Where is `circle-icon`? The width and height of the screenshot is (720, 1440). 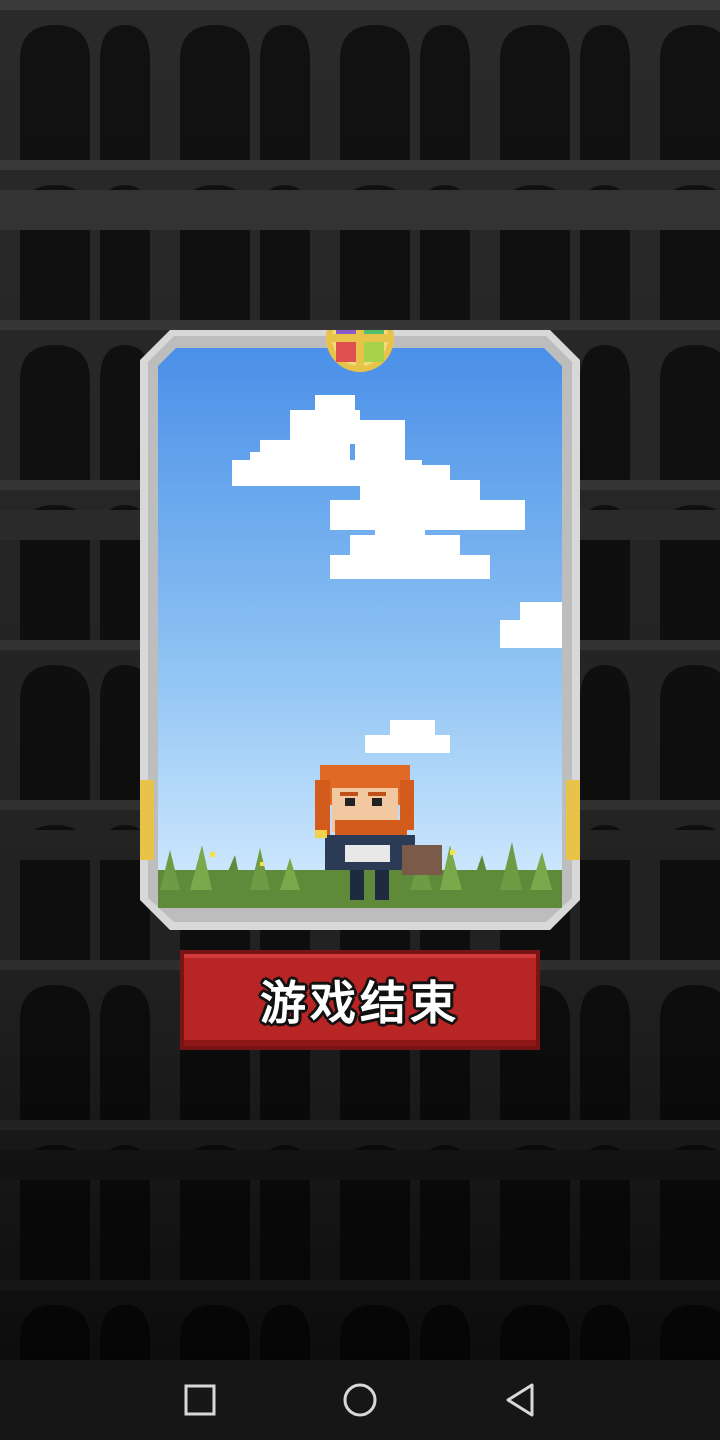 circle-icon is located at coordinates (360, 1400).